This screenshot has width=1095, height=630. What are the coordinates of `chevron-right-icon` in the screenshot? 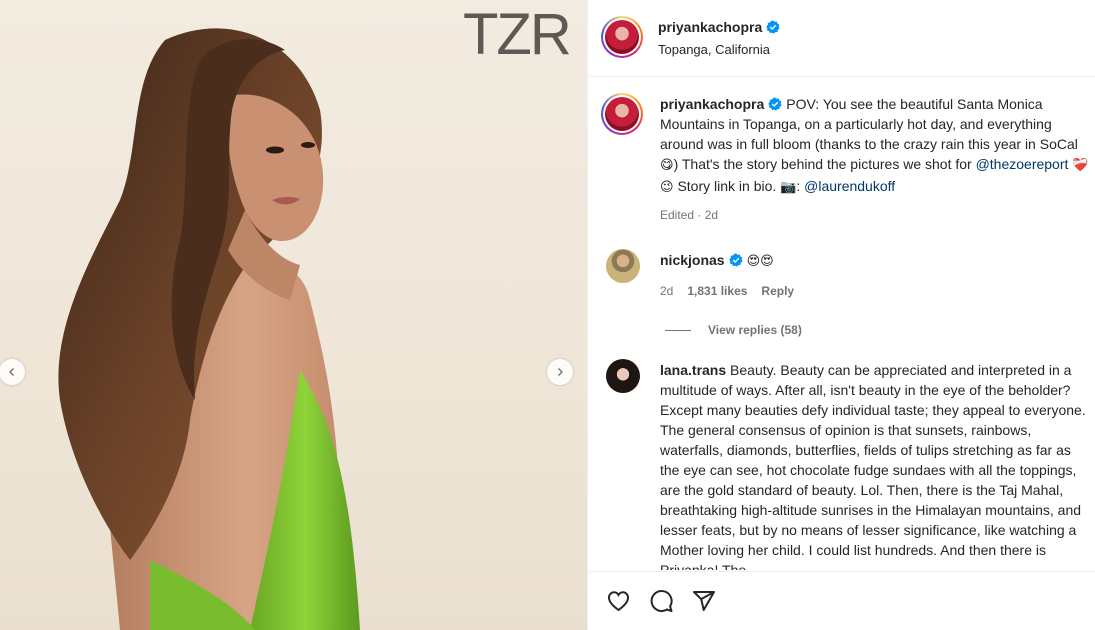 It's located at (560, 372).